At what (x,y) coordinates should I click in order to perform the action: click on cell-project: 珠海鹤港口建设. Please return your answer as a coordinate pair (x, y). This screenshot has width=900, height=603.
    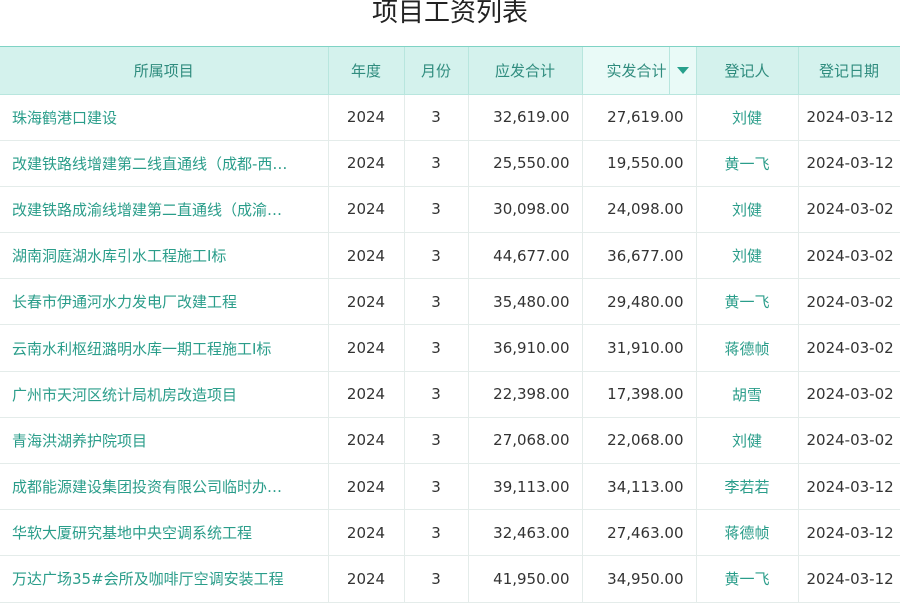
    Looking at the image, I should click on (164, 117).